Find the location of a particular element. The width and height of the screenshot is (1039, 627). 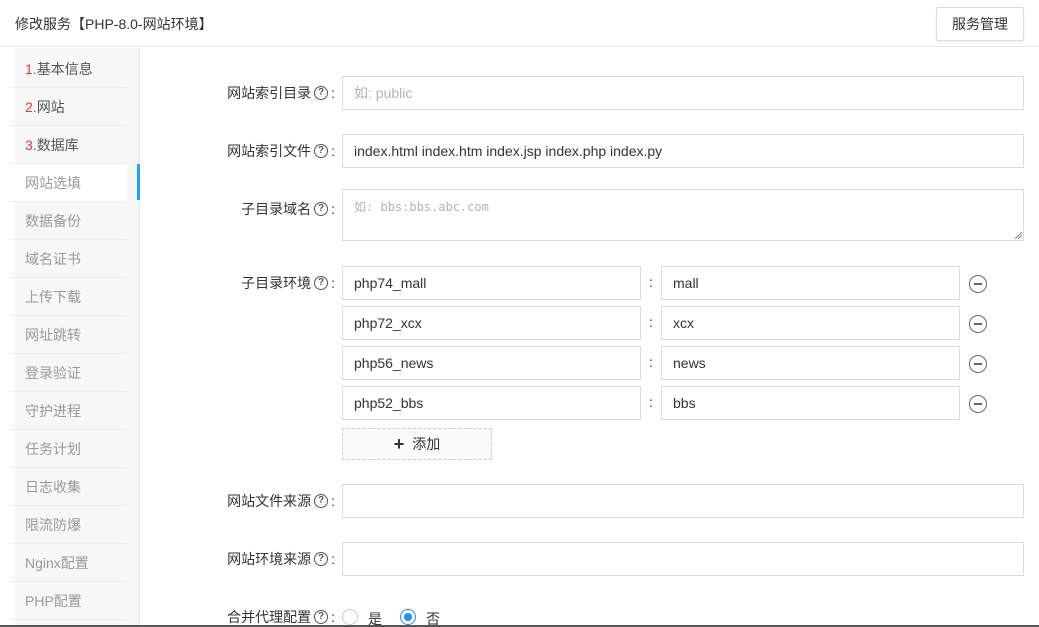

sidebar-item: 守护进程 is located at coordinates (68, 411).